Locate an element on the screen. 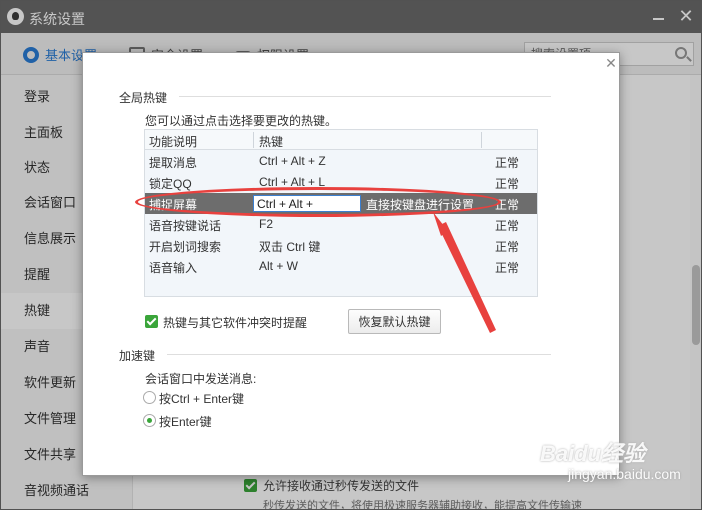 This screenshot has width=702, height=510. baidu-watermark-logo: Baidu经验 is located at coordinates (593, 453).